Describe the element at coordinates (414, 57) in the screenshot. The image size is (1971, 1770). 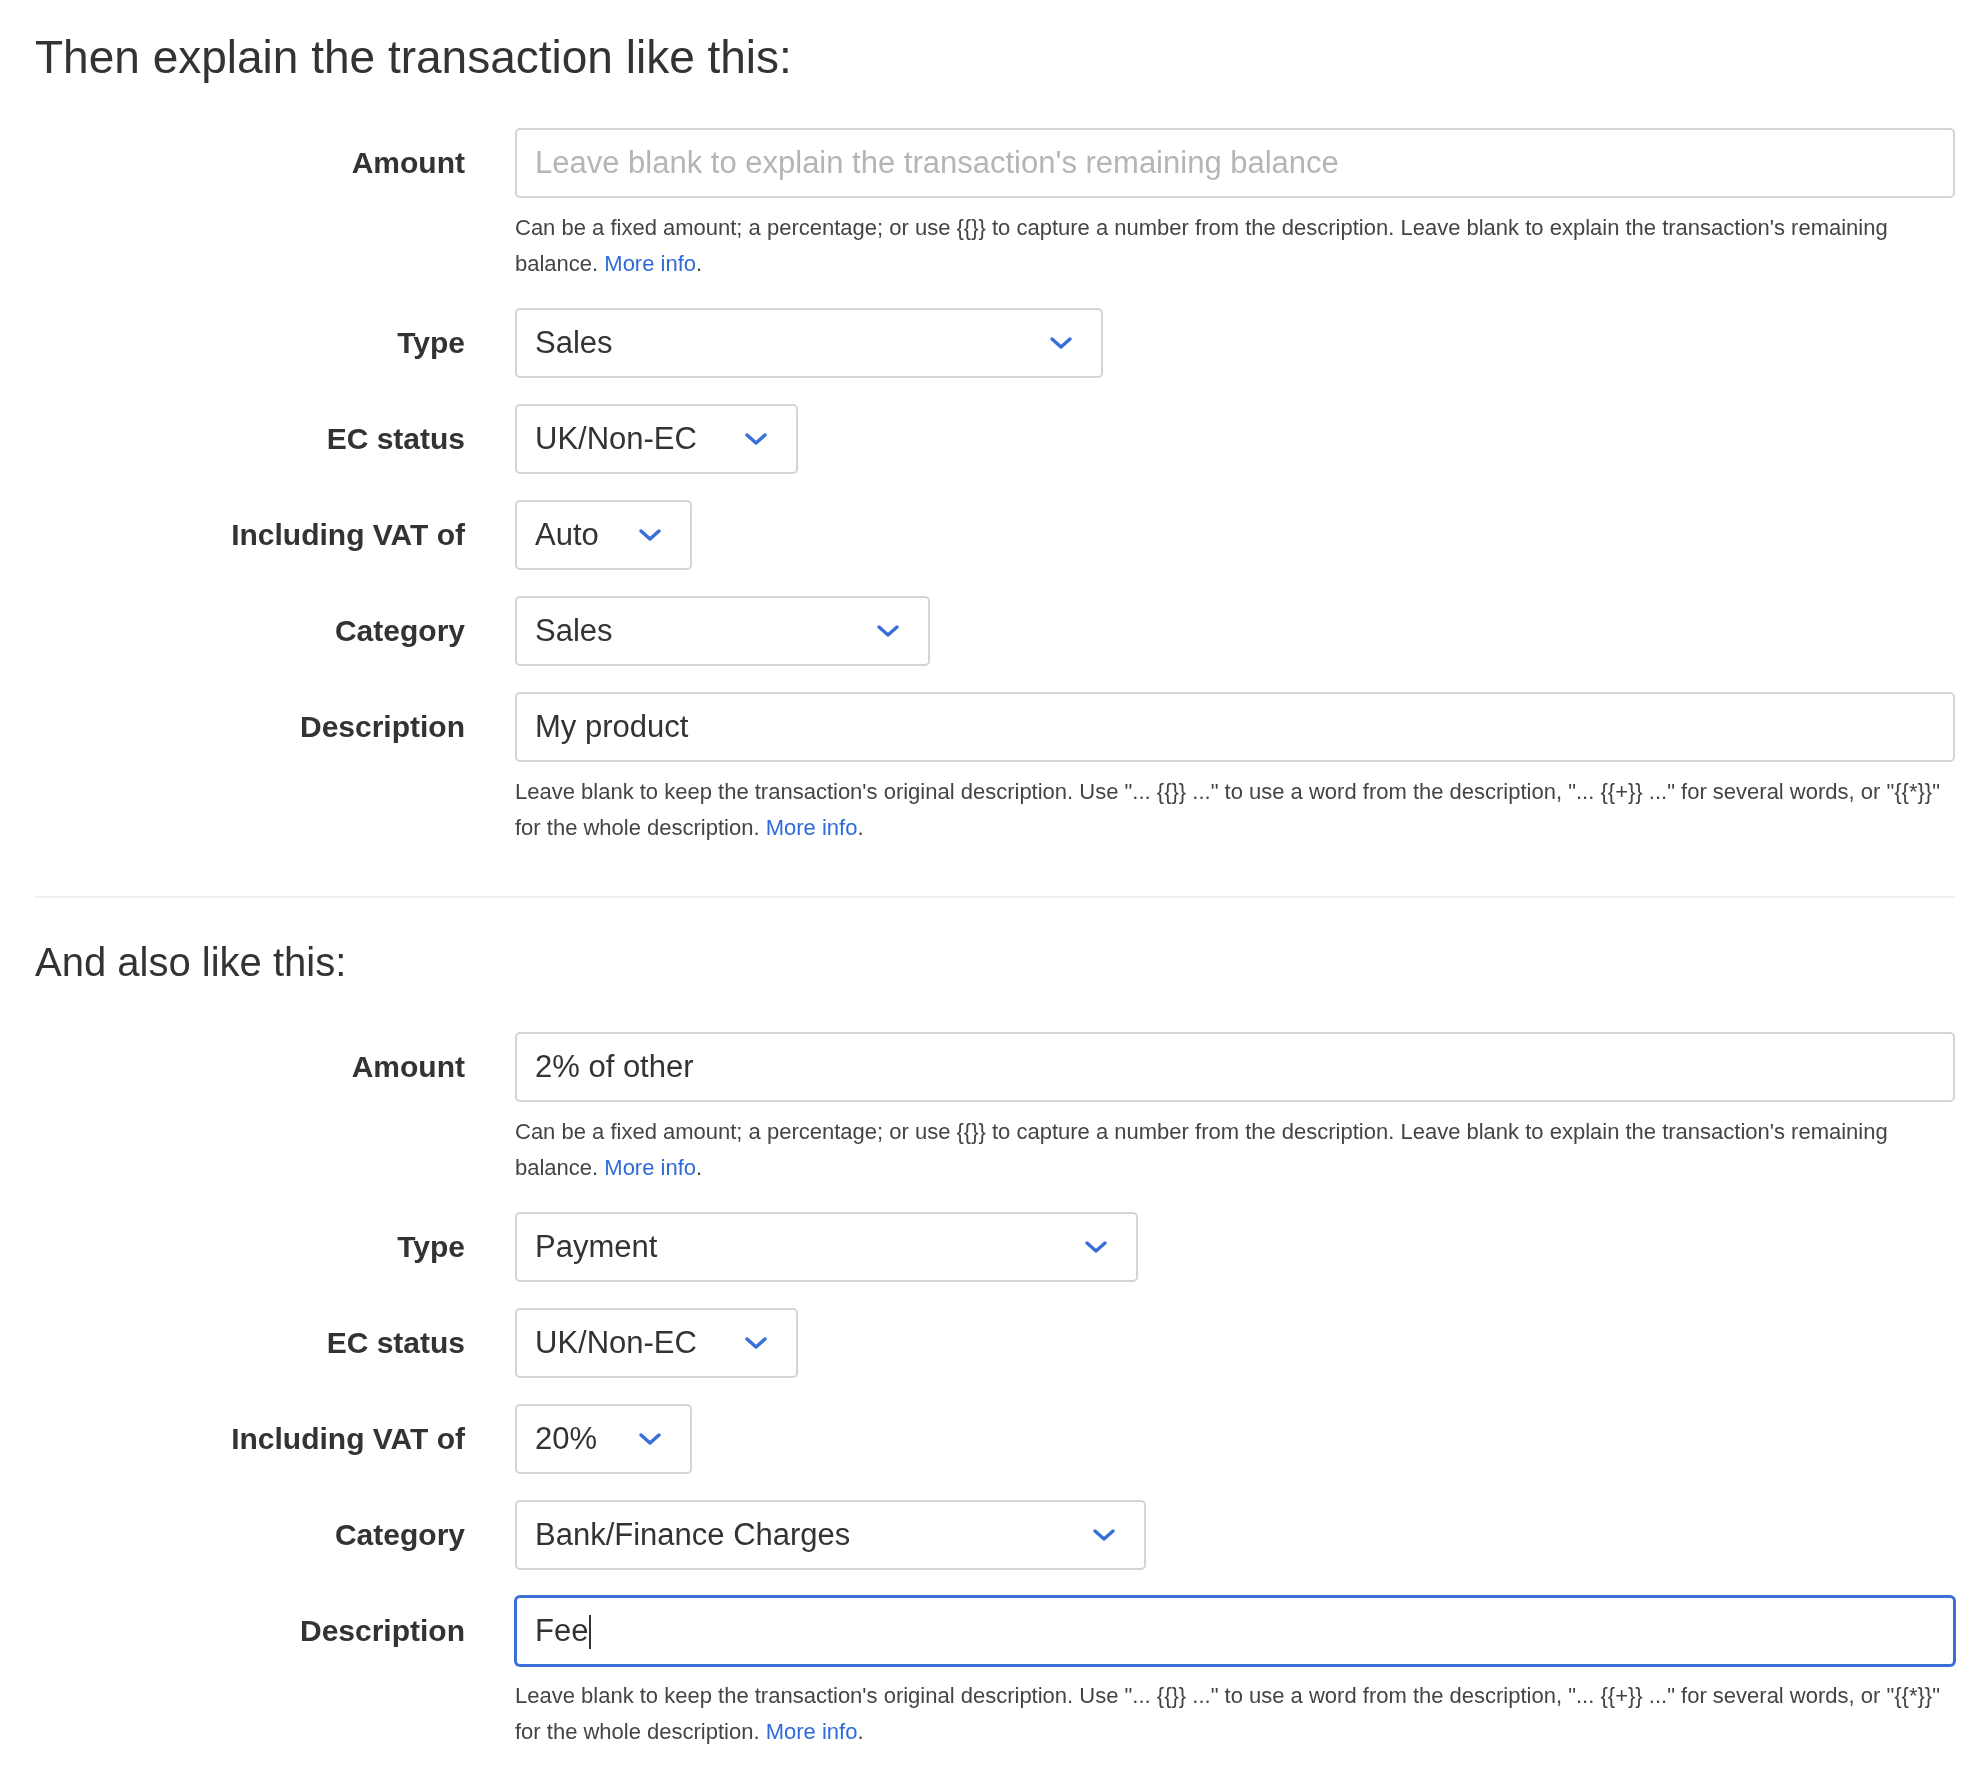
I see `section-heading: Then explain the transaction like this:` at that location.